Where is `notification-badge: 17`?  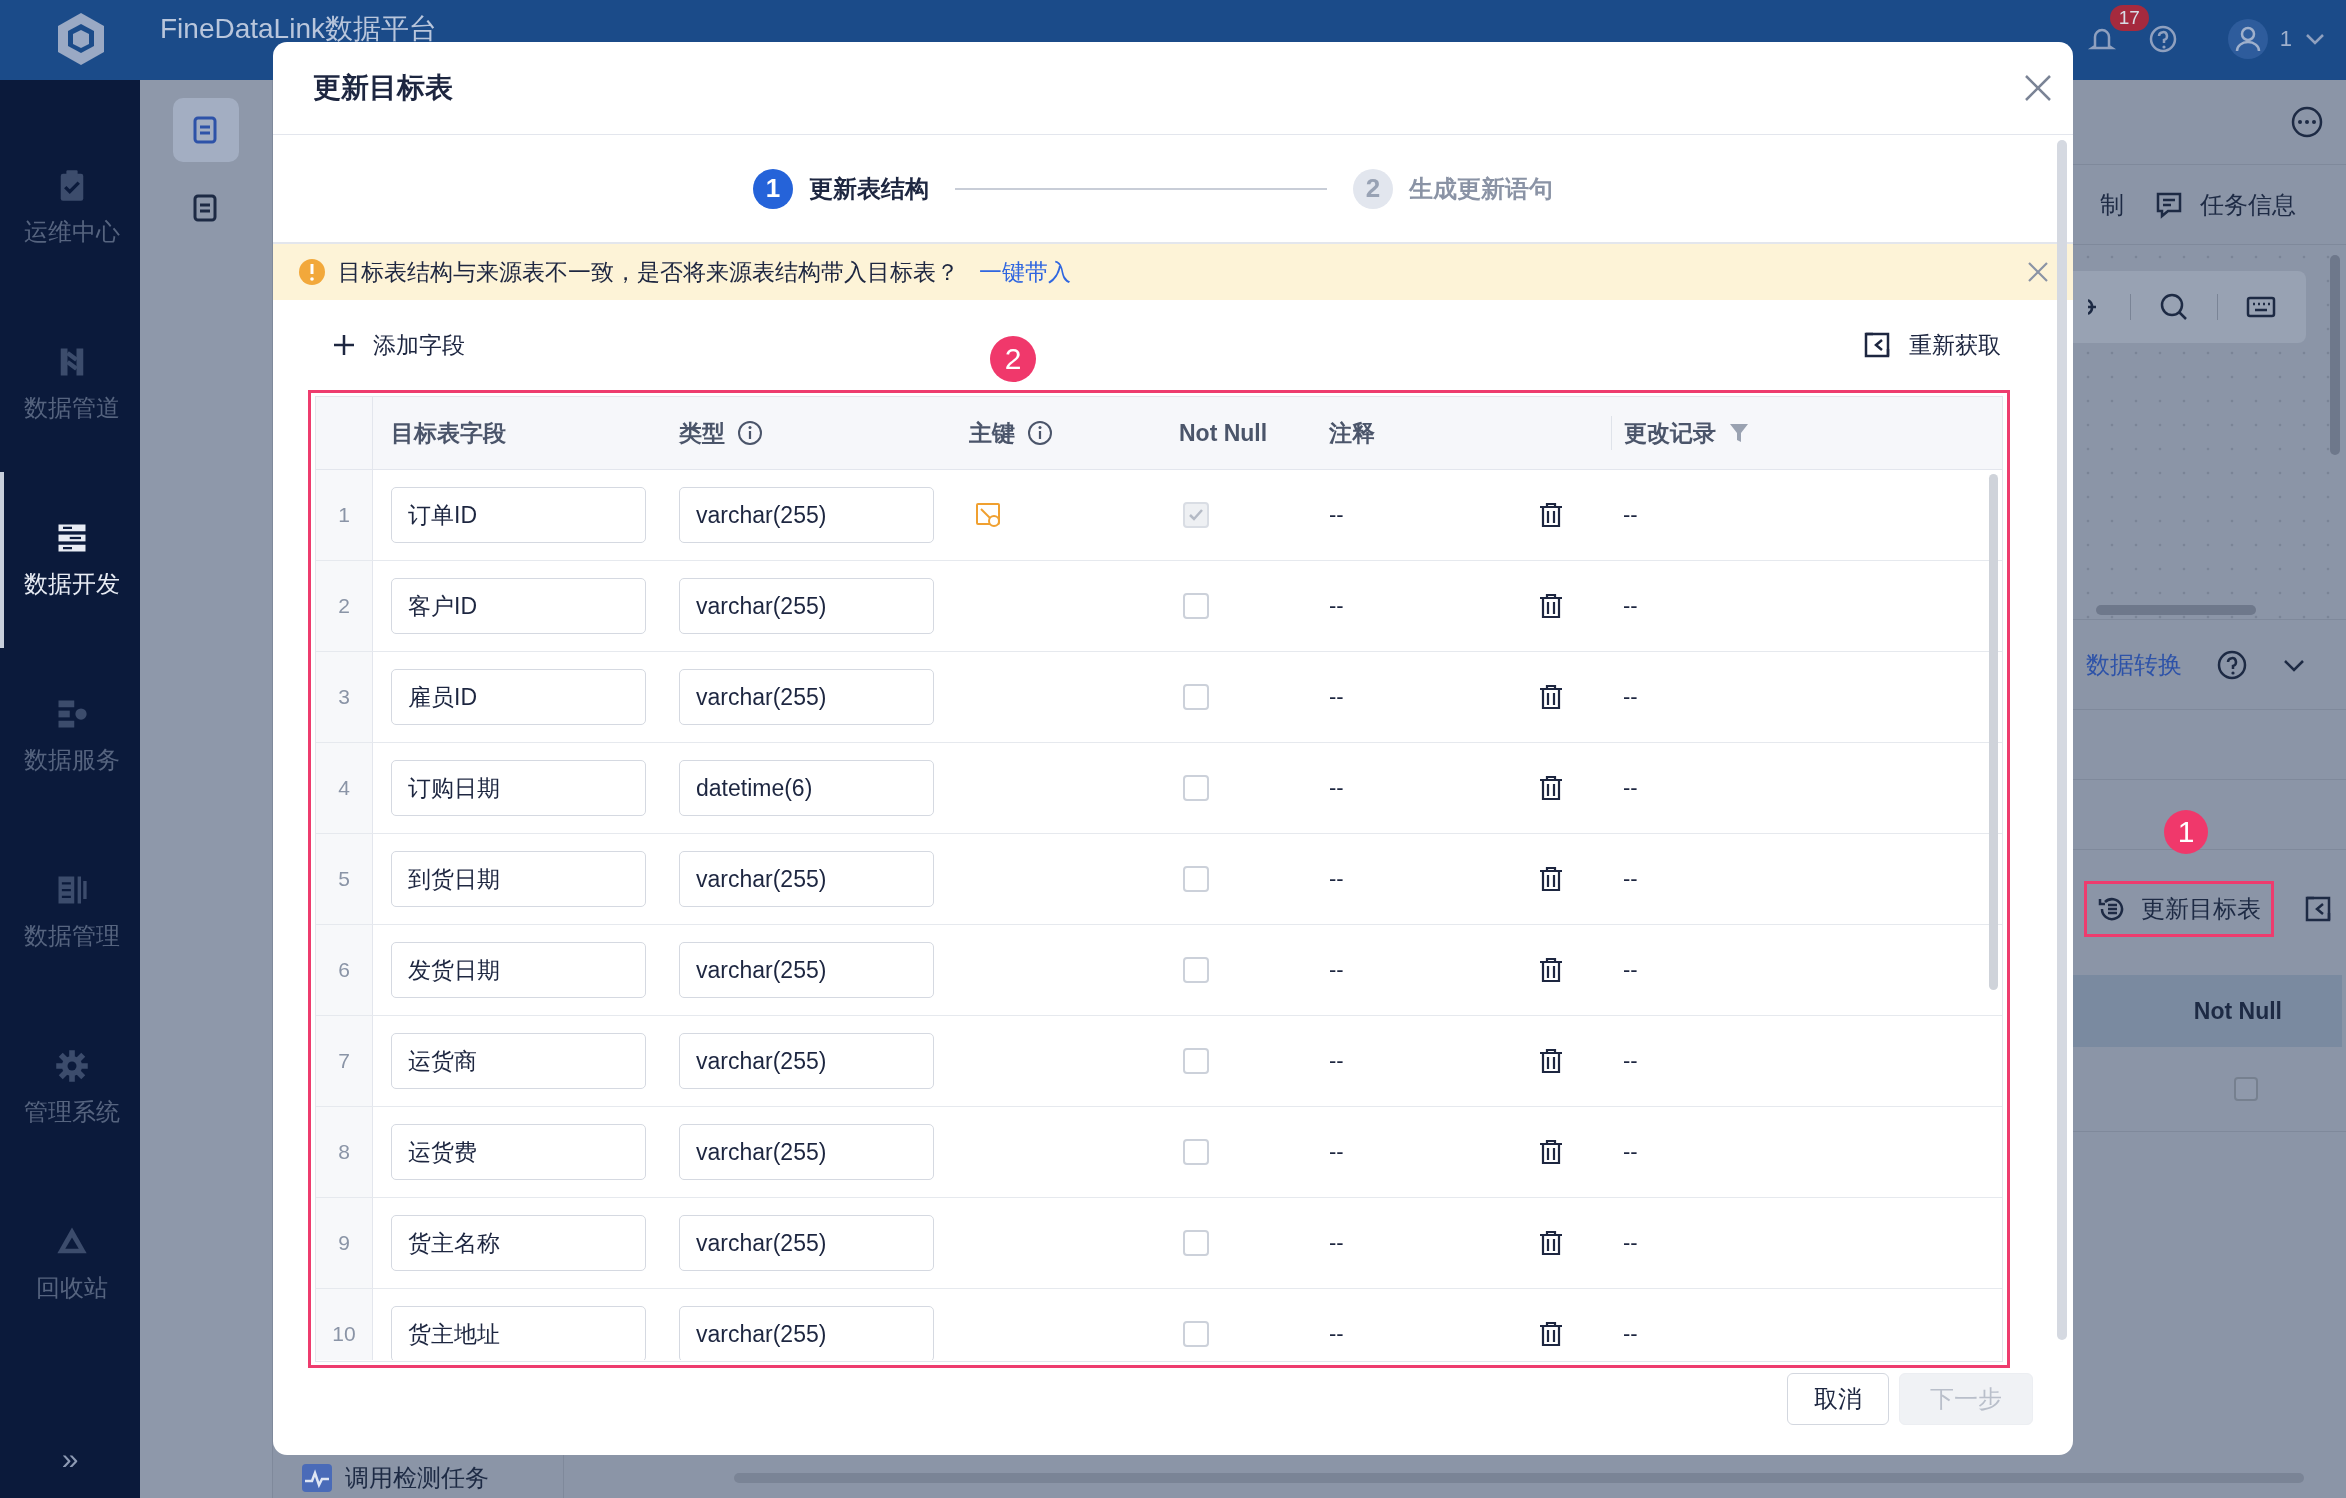
notification-badge: 17 is located at coordinates (2129, 18).